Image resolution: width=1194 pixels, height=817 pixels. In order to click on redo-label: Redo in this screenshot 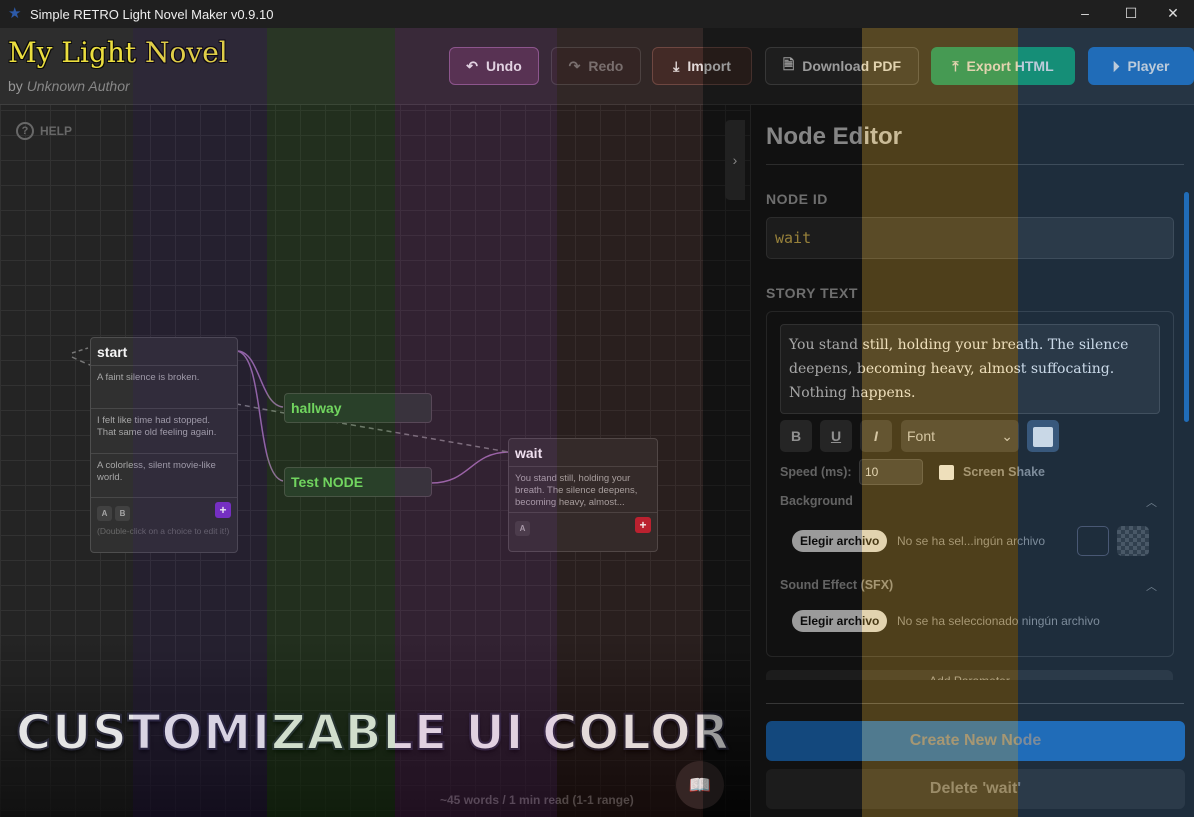, I will do `click(606, 66)`.